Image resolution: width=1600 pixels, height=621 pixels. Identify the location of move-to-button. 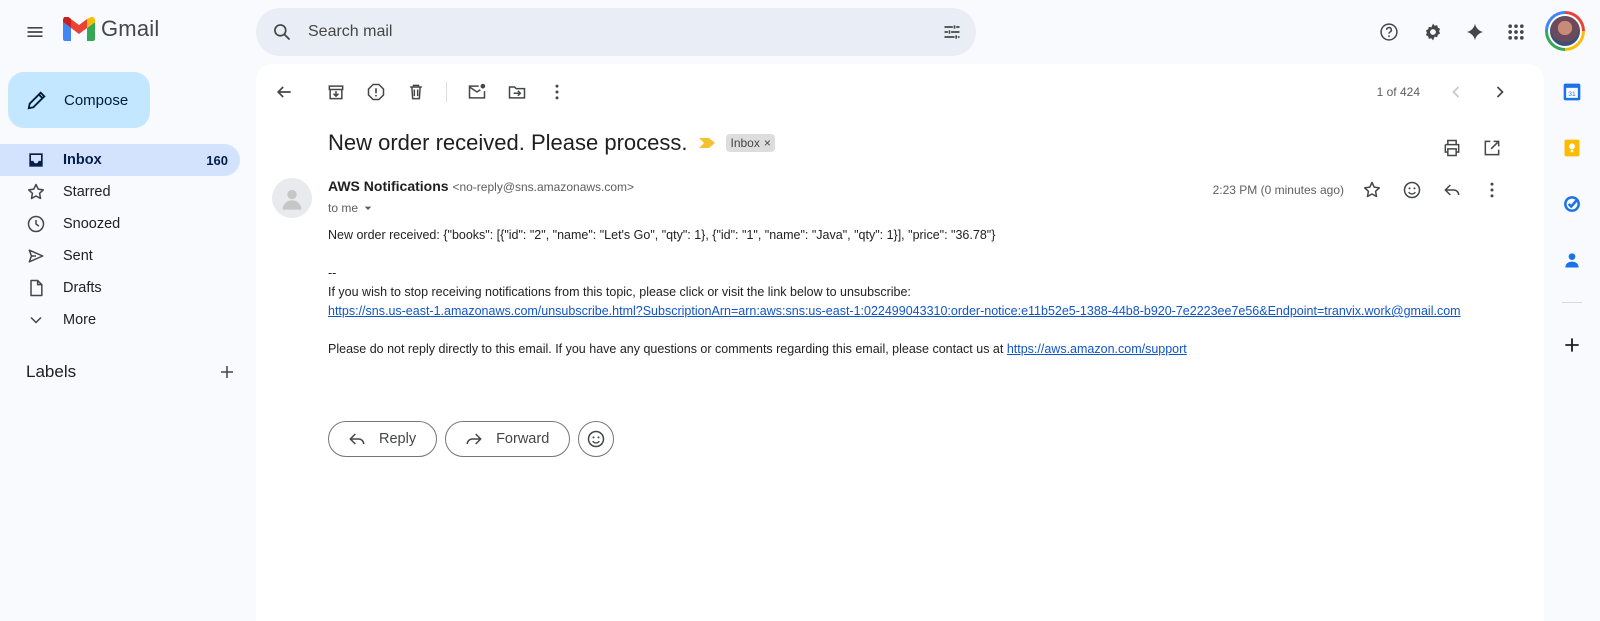
(517, 92).